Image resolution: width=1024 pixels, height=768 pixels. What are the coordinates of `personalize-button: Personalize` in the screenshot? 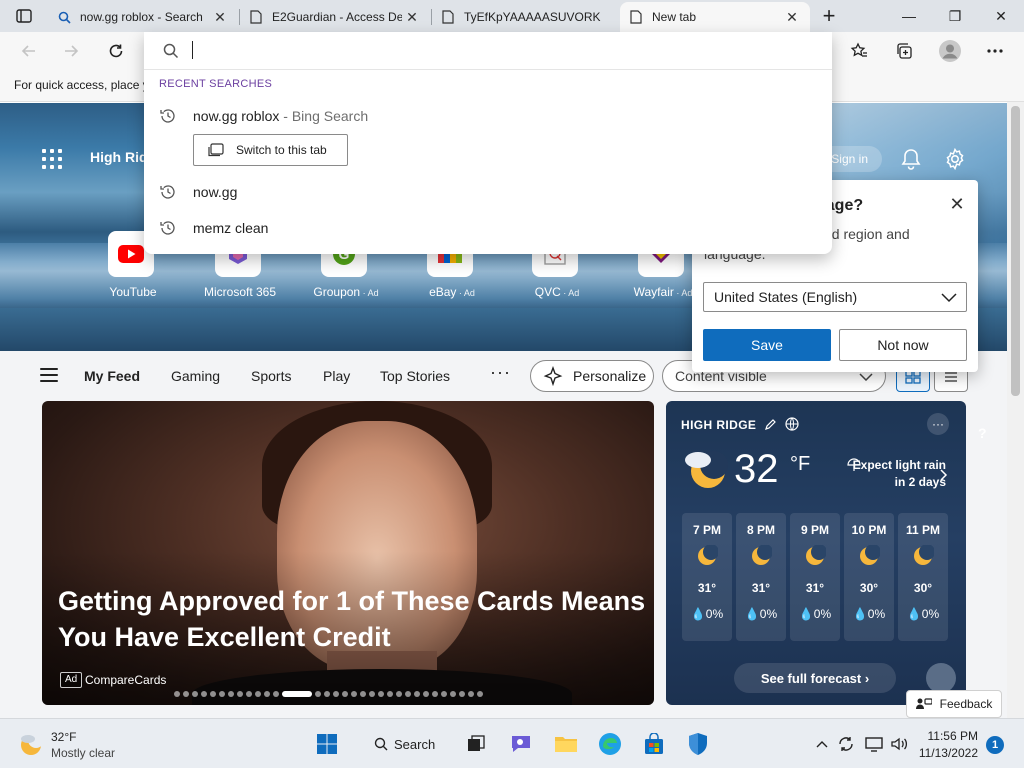 It's located at (592, 376).